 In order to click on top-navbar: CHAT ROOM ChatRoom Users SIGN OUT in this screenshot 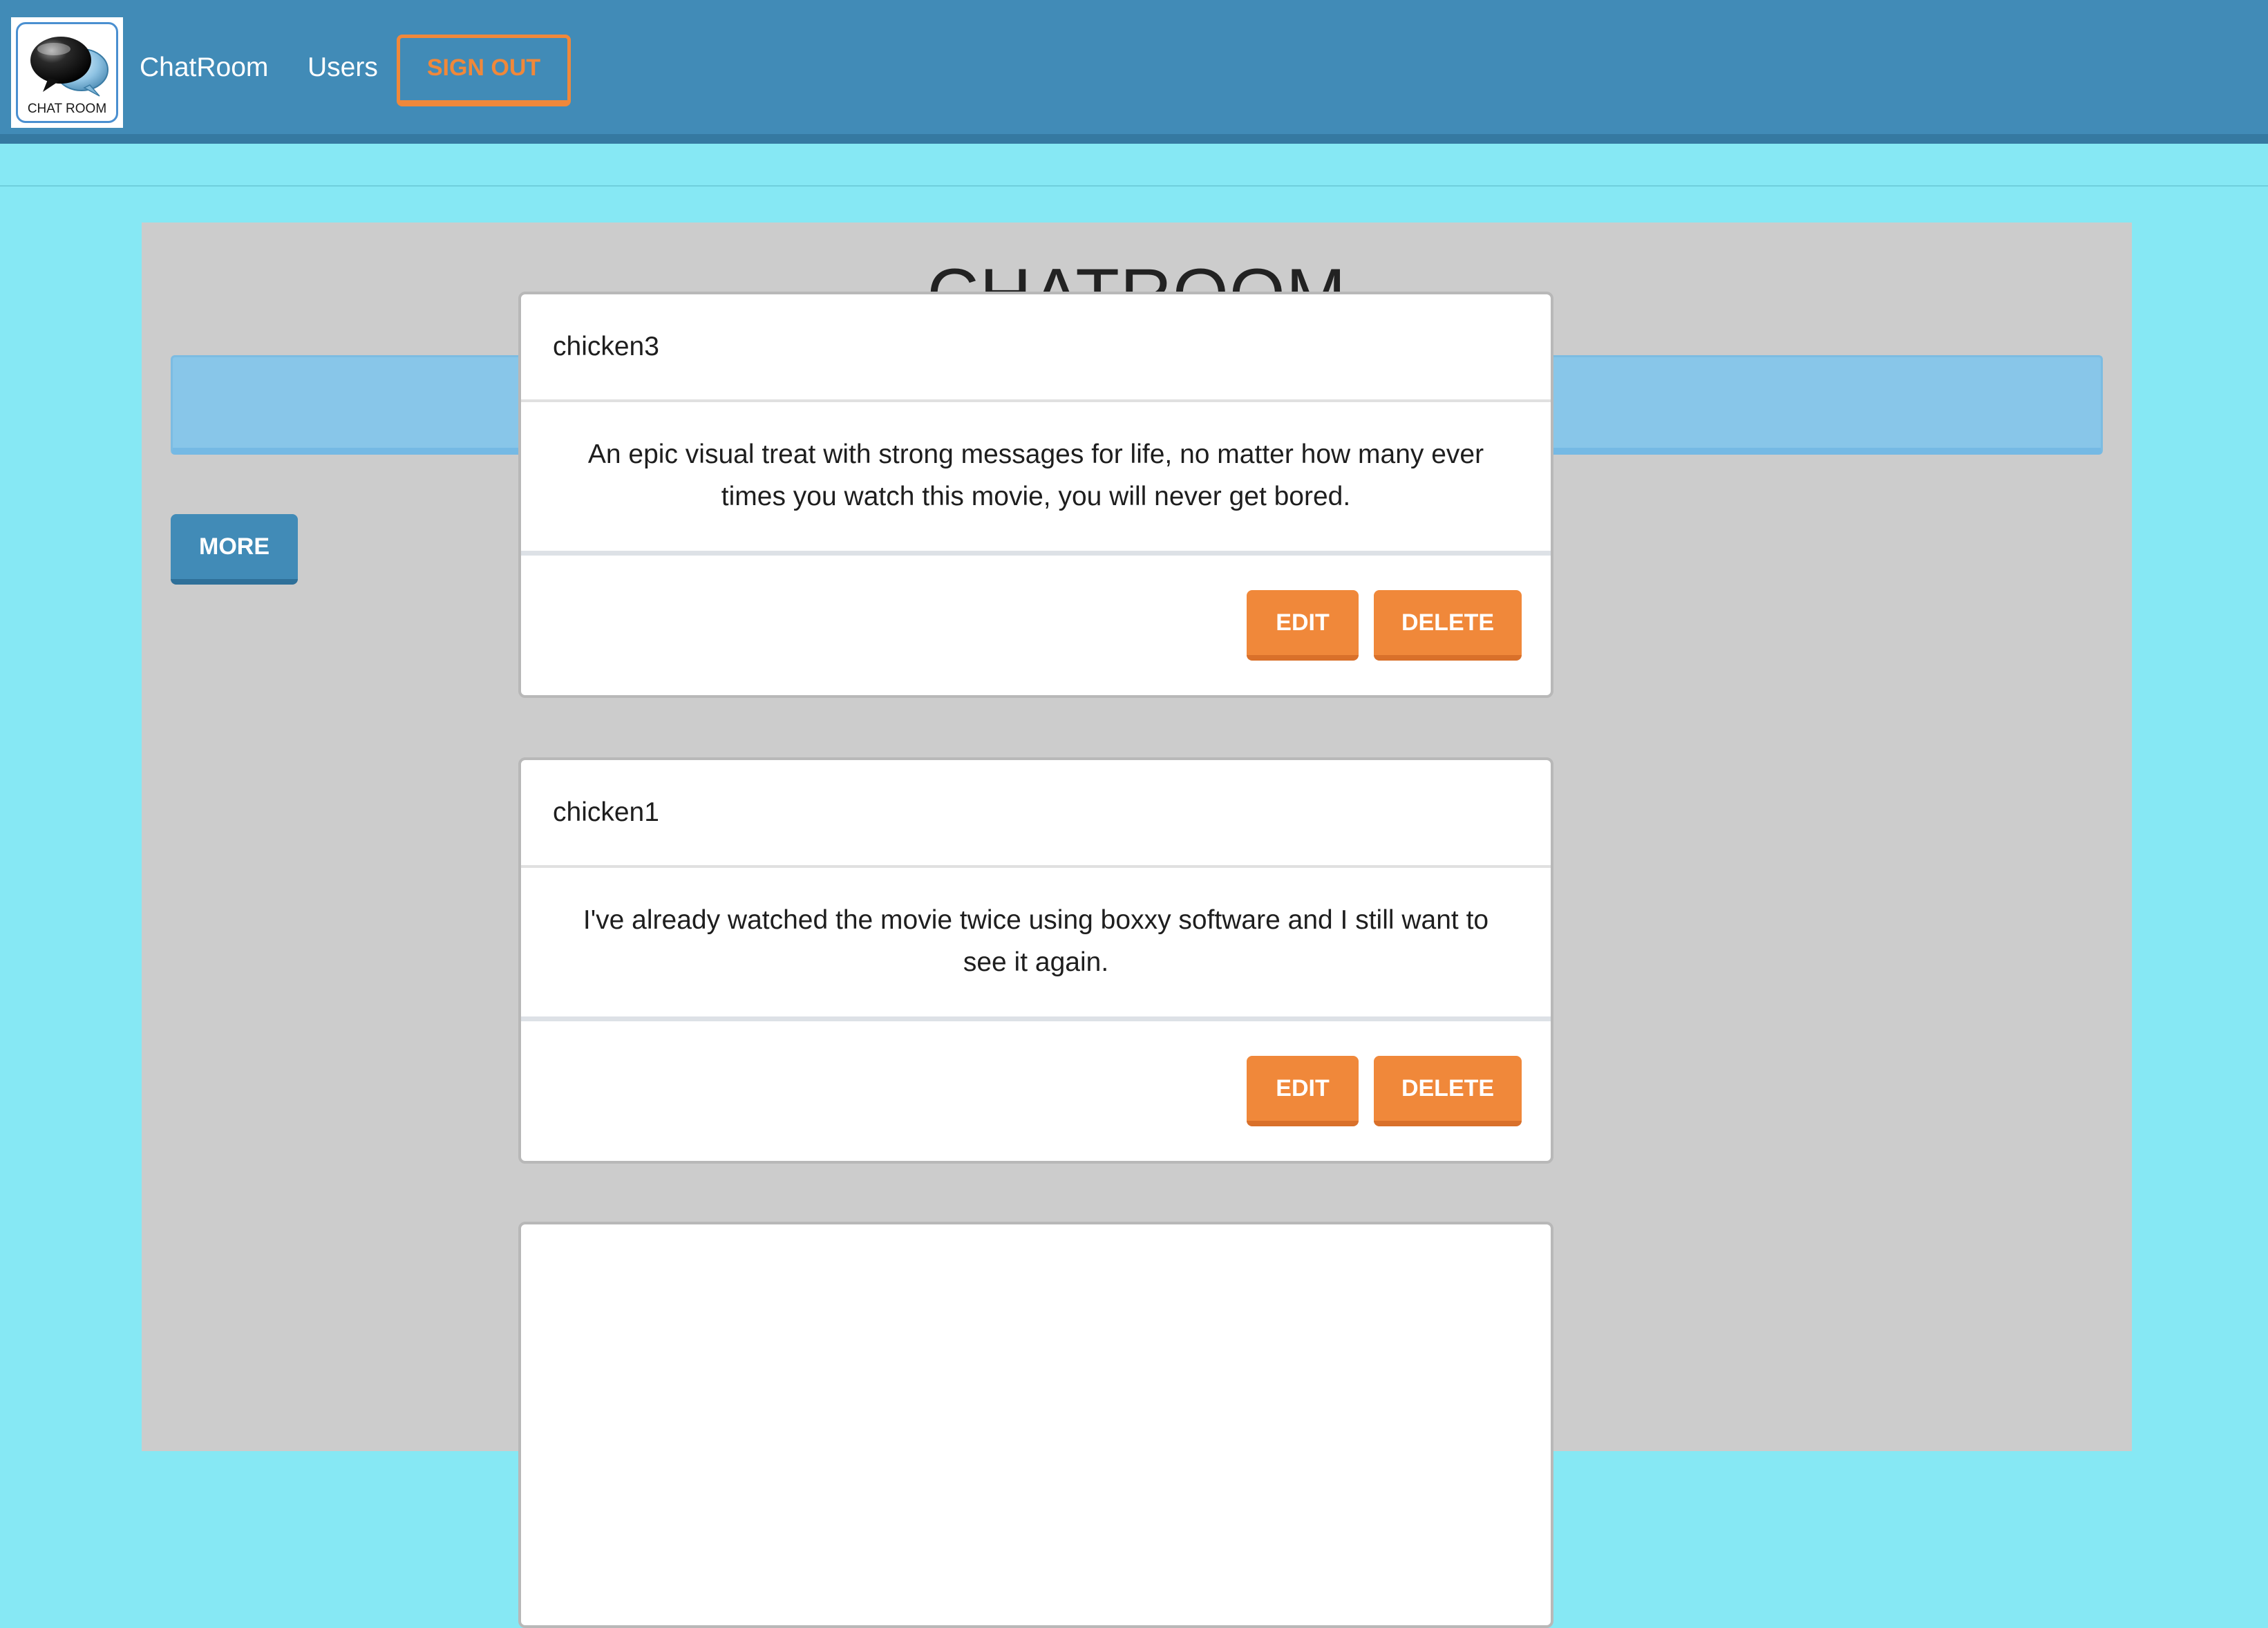, I will do `click(1134, 72)`.